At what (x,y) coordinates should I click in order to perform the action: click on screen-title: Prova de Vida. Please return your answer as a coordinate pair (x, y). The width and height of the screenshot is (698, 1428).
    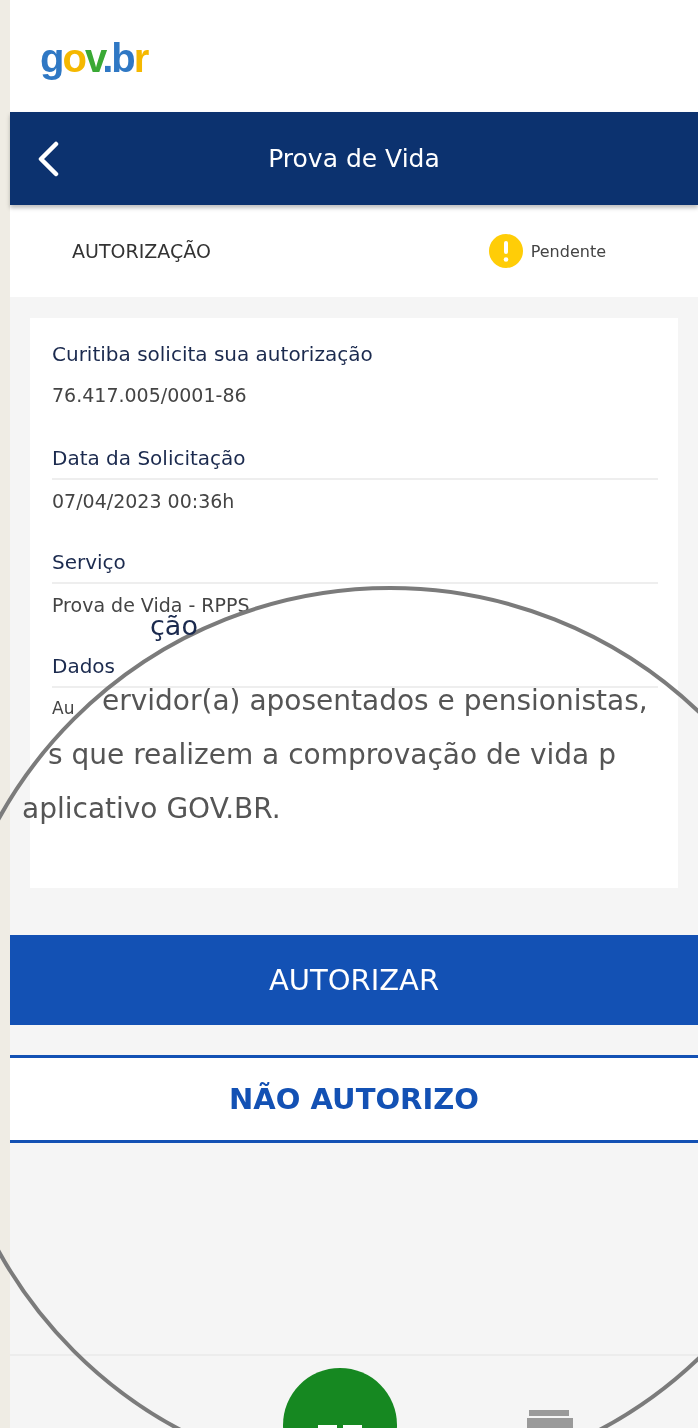
    Looking at the image, I should click on (354, 158).